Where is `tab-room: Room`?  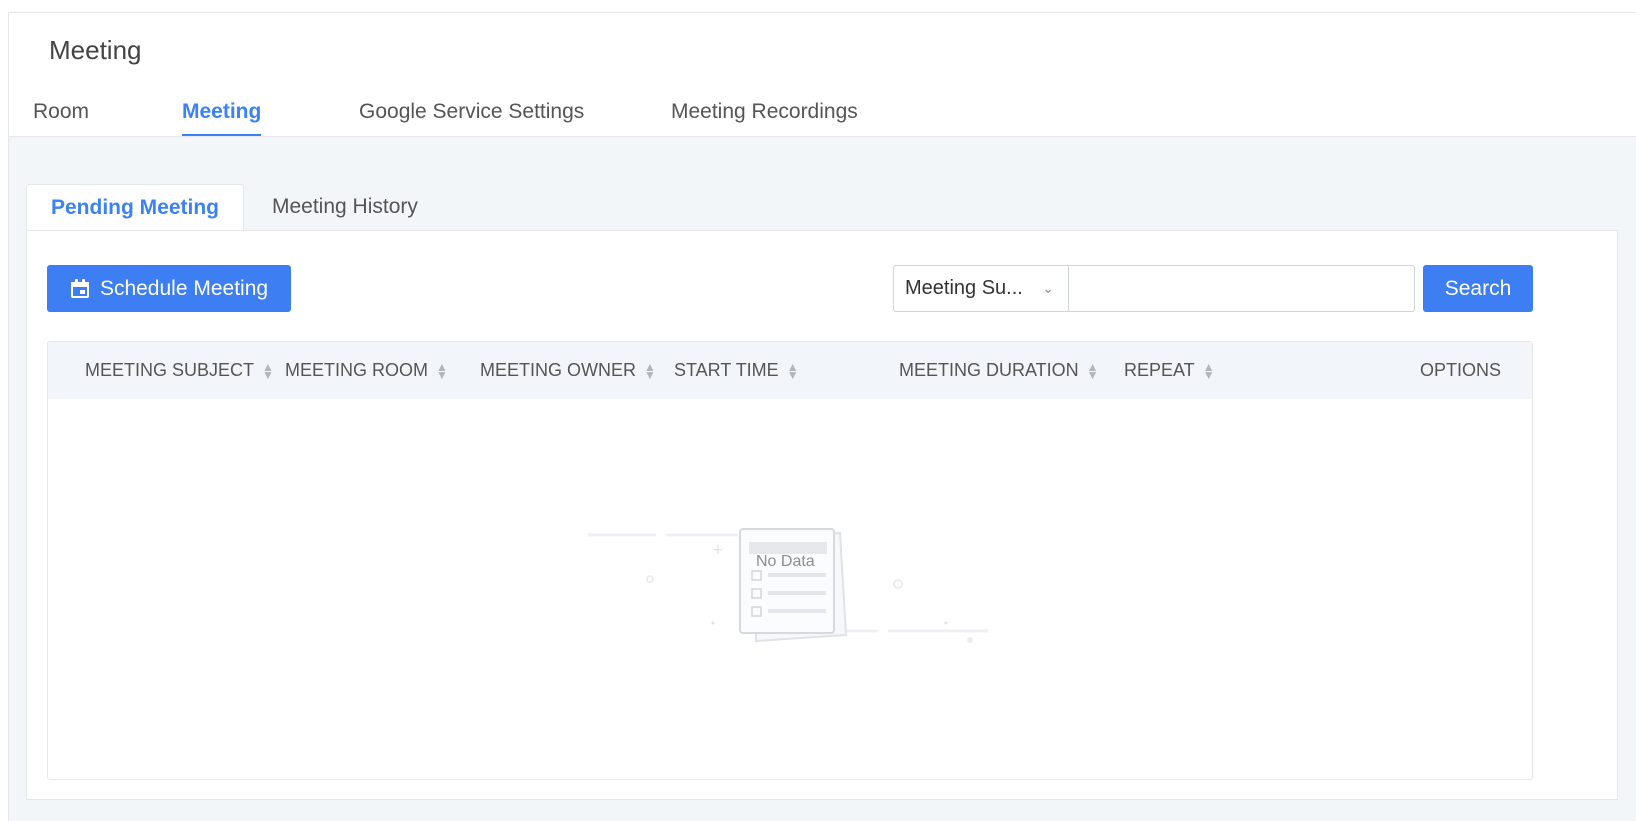 tab-room: Room is located at coordinates (61, 116).